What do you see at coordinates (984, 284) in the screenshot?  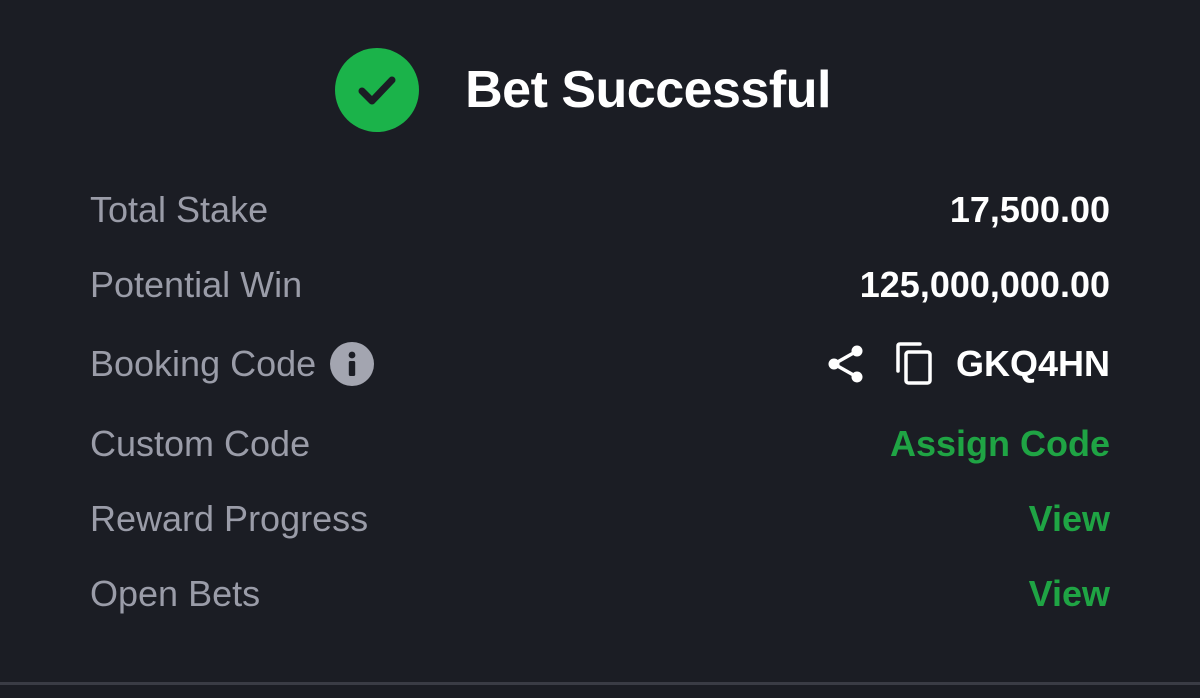 I see `potential-win-value: 125,000,000.00` at bounding box center [984, 284].